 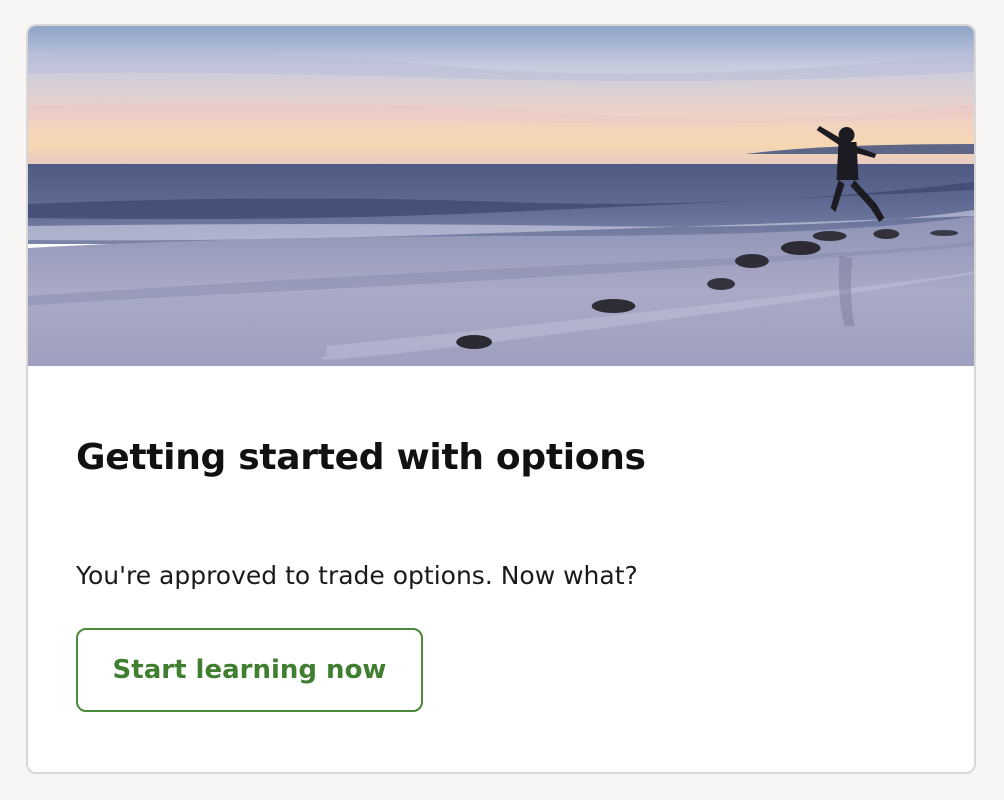 What do you see at coordinates (249, 670) in the screenshot?
I see `start-learning-button: Start learning now` at bounding box center [249, 670].